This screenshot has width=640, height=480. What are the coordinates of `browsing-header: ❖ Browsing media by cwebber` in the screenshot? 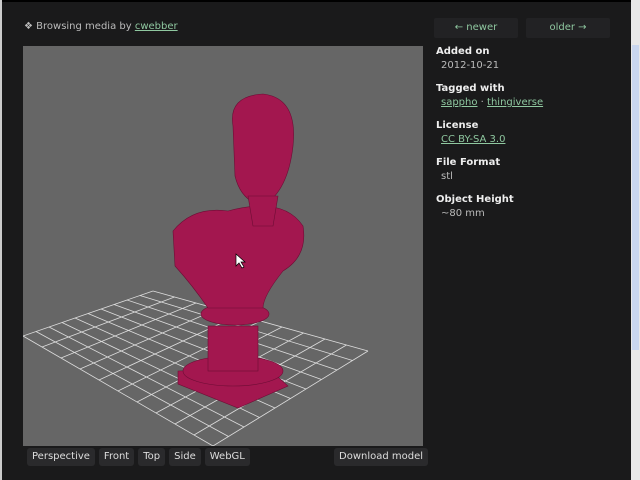 It's located at (101, 26).